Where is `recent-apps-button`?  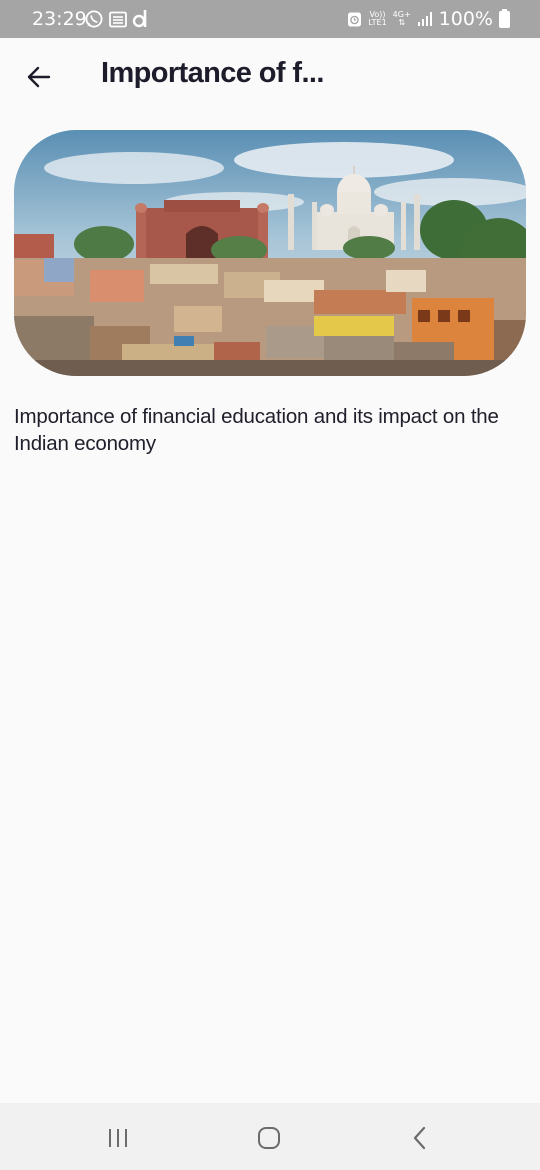 recent-apps-button is located at coordinates (118, 1138).